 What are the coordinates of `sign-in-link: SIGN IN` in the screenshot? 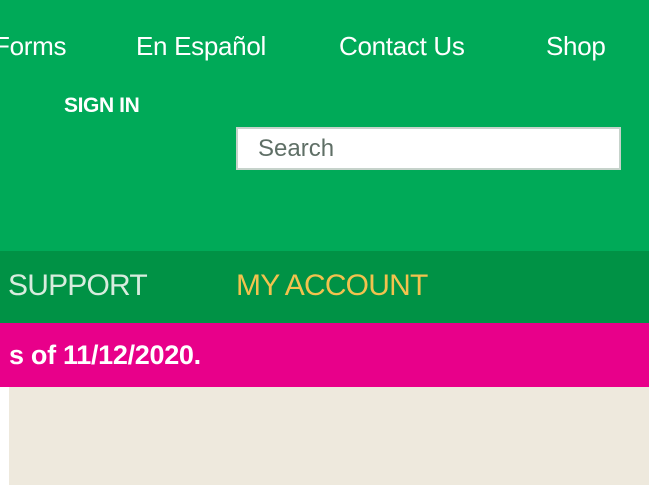 It's located at (102, 106).